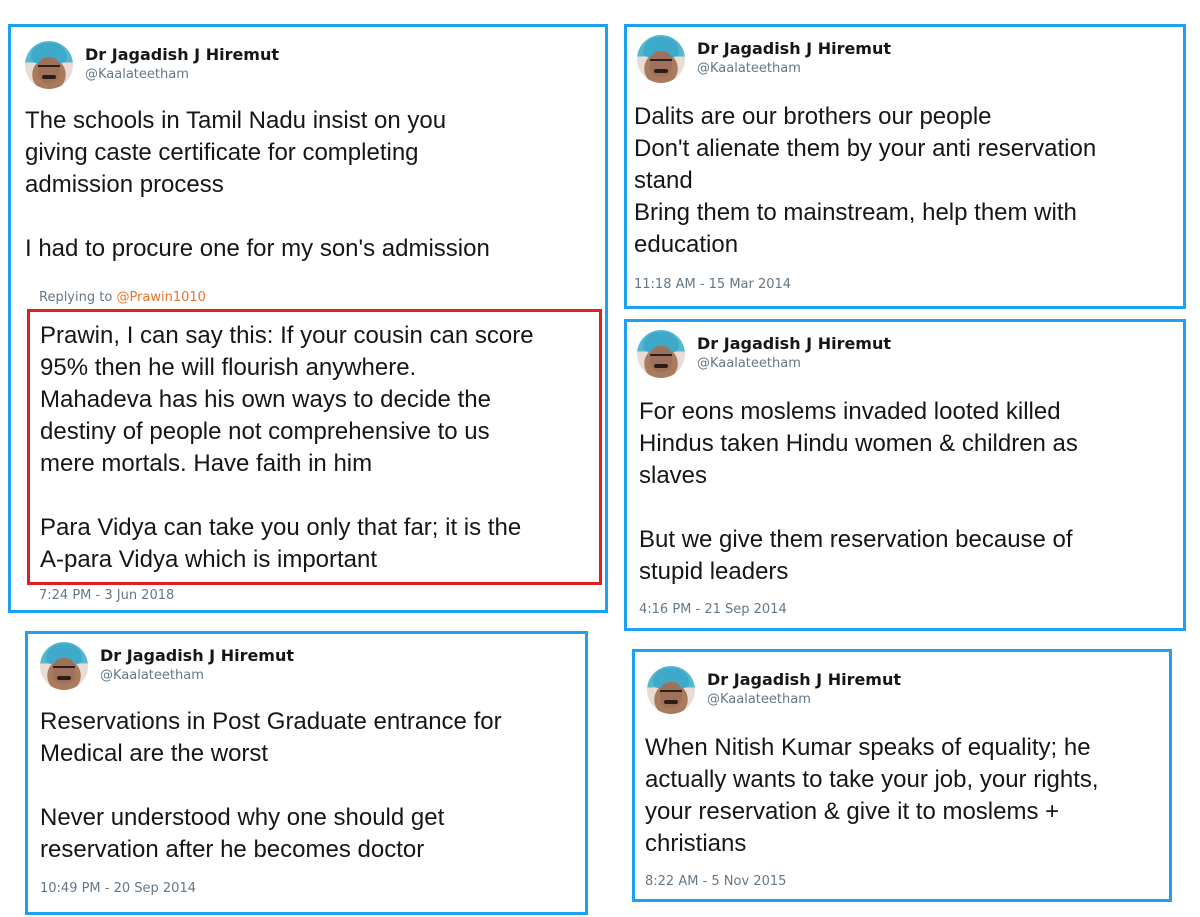  I want to click on replying-to: Replying to @Prawin1010, so click(122, 297).